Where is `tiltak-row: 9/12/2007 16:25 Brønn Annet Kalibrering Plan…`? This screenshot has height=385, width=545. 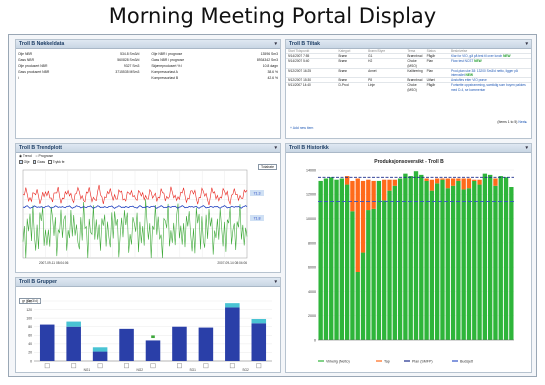 tiltak-row: 9/12/2007 16:25 Brønn Annet Kalibrering Plan… is located at coordinates (408, 72).